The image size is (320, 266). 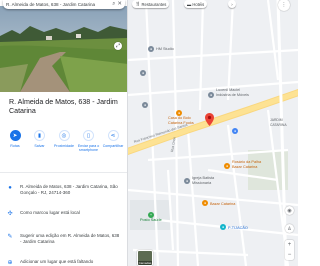 I want to click on poi-igreja-label: Igreja Batista Missionaria, so click(x=203, y=180).